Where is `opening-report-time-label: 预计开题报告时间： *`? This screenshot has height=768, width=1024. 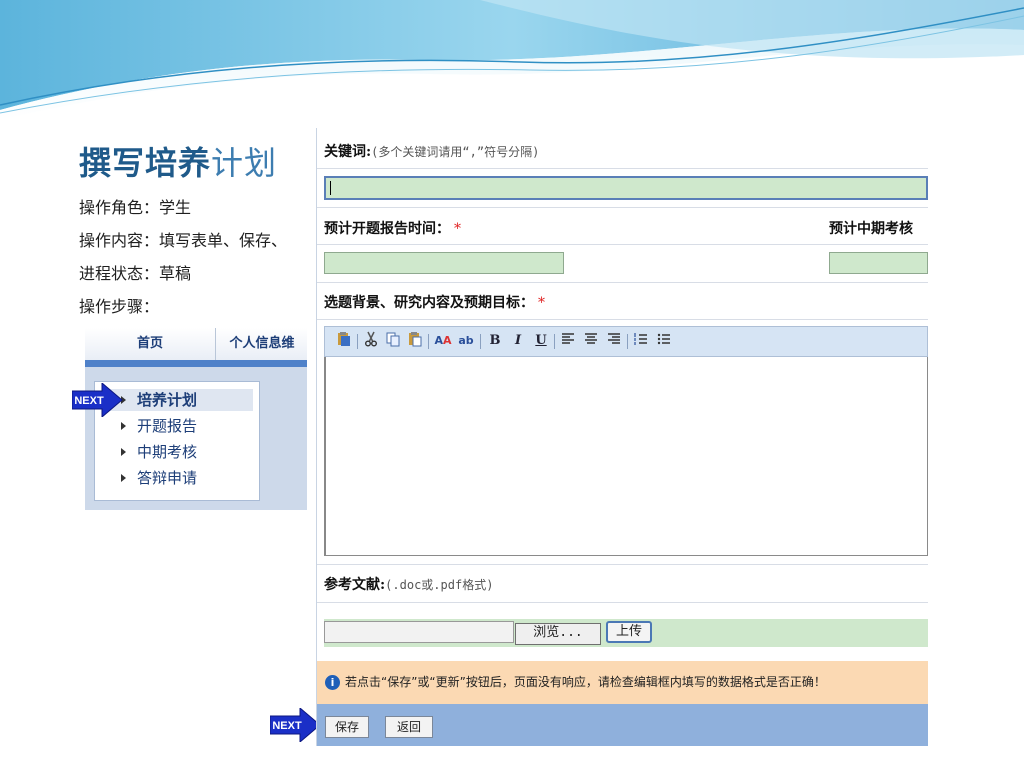 opening-report-time-label: 预计开题报告时间： * is located at coordinates (392, 228).